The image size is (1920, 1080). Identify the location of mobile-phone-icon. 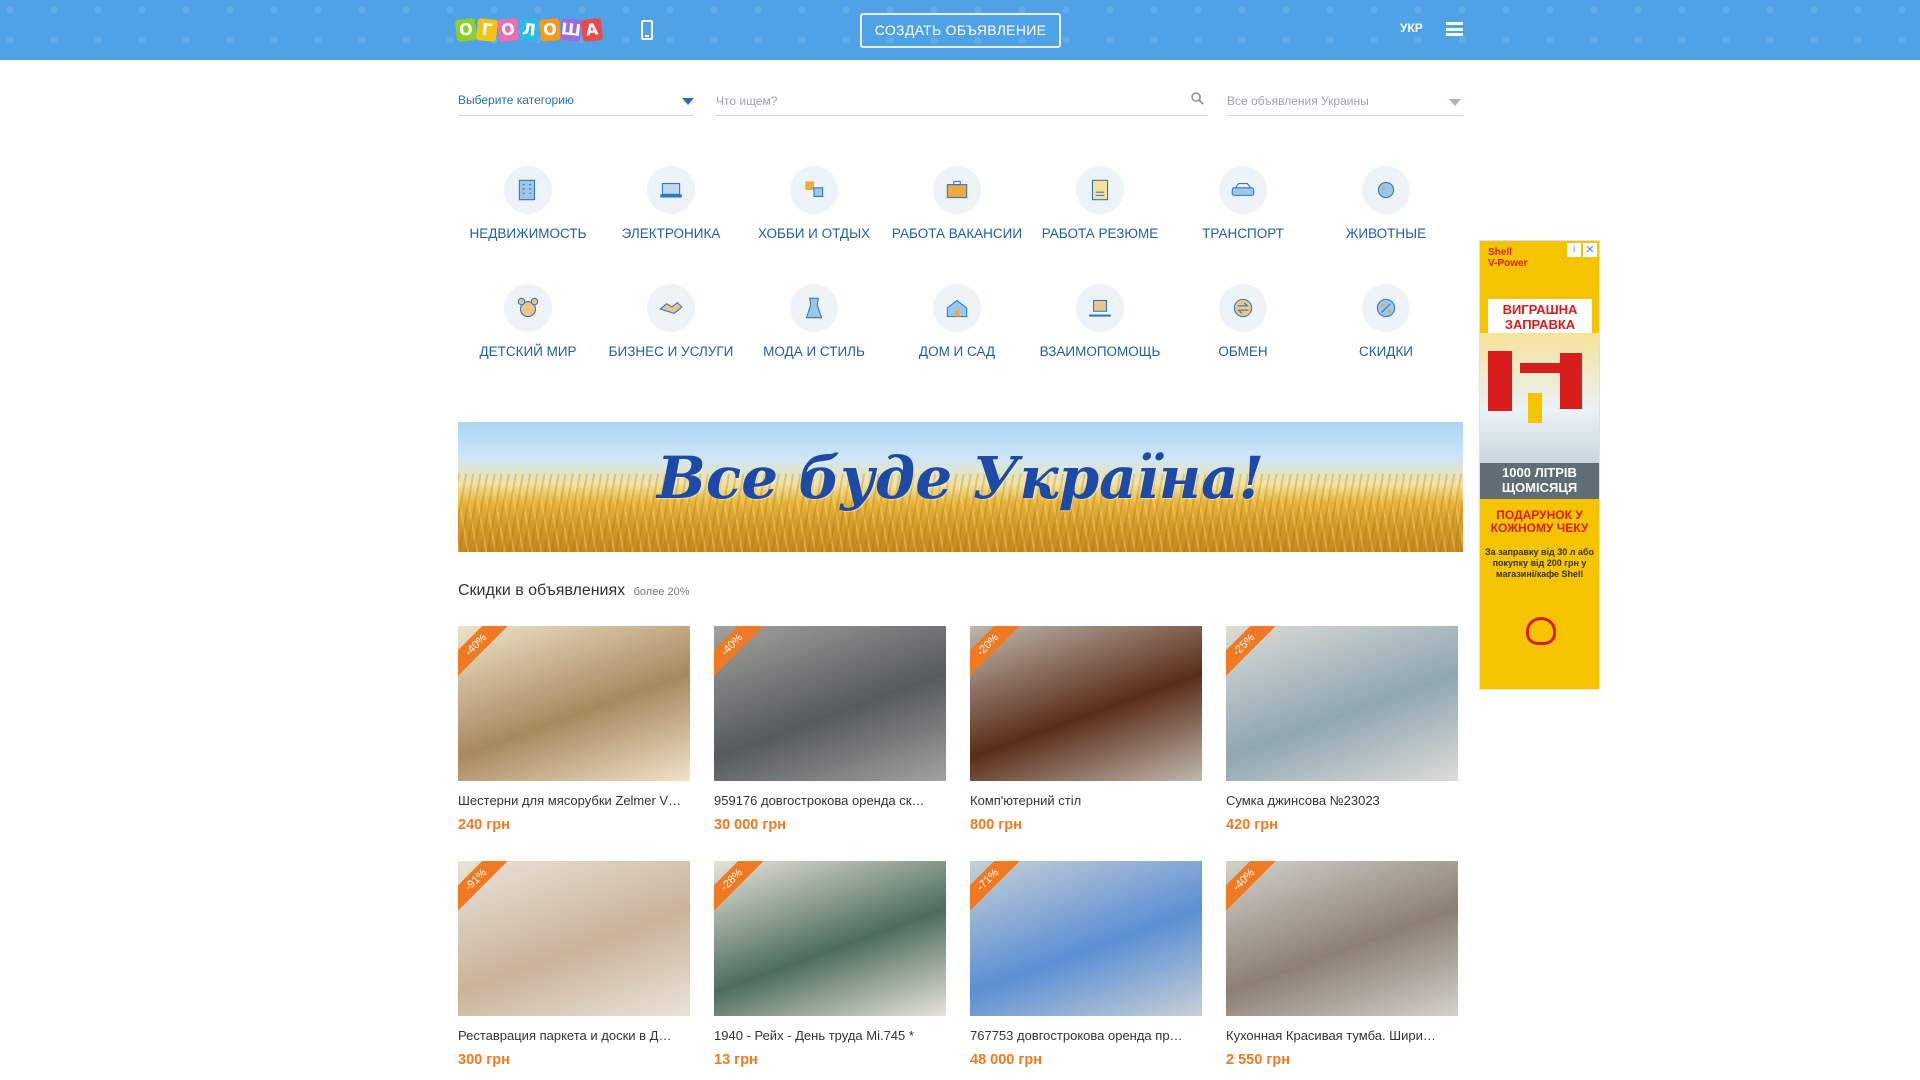
(647, 30).